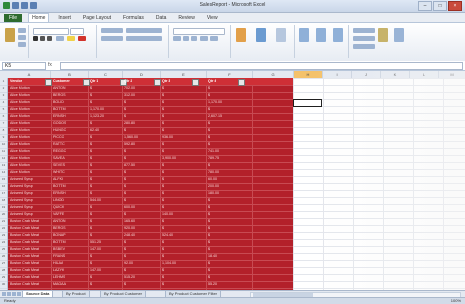 This screenshot has height=304, width=465. Describe the element at coordinates (58, 179) in the screenshot. I see `table-cell: ALFKI` at that location.